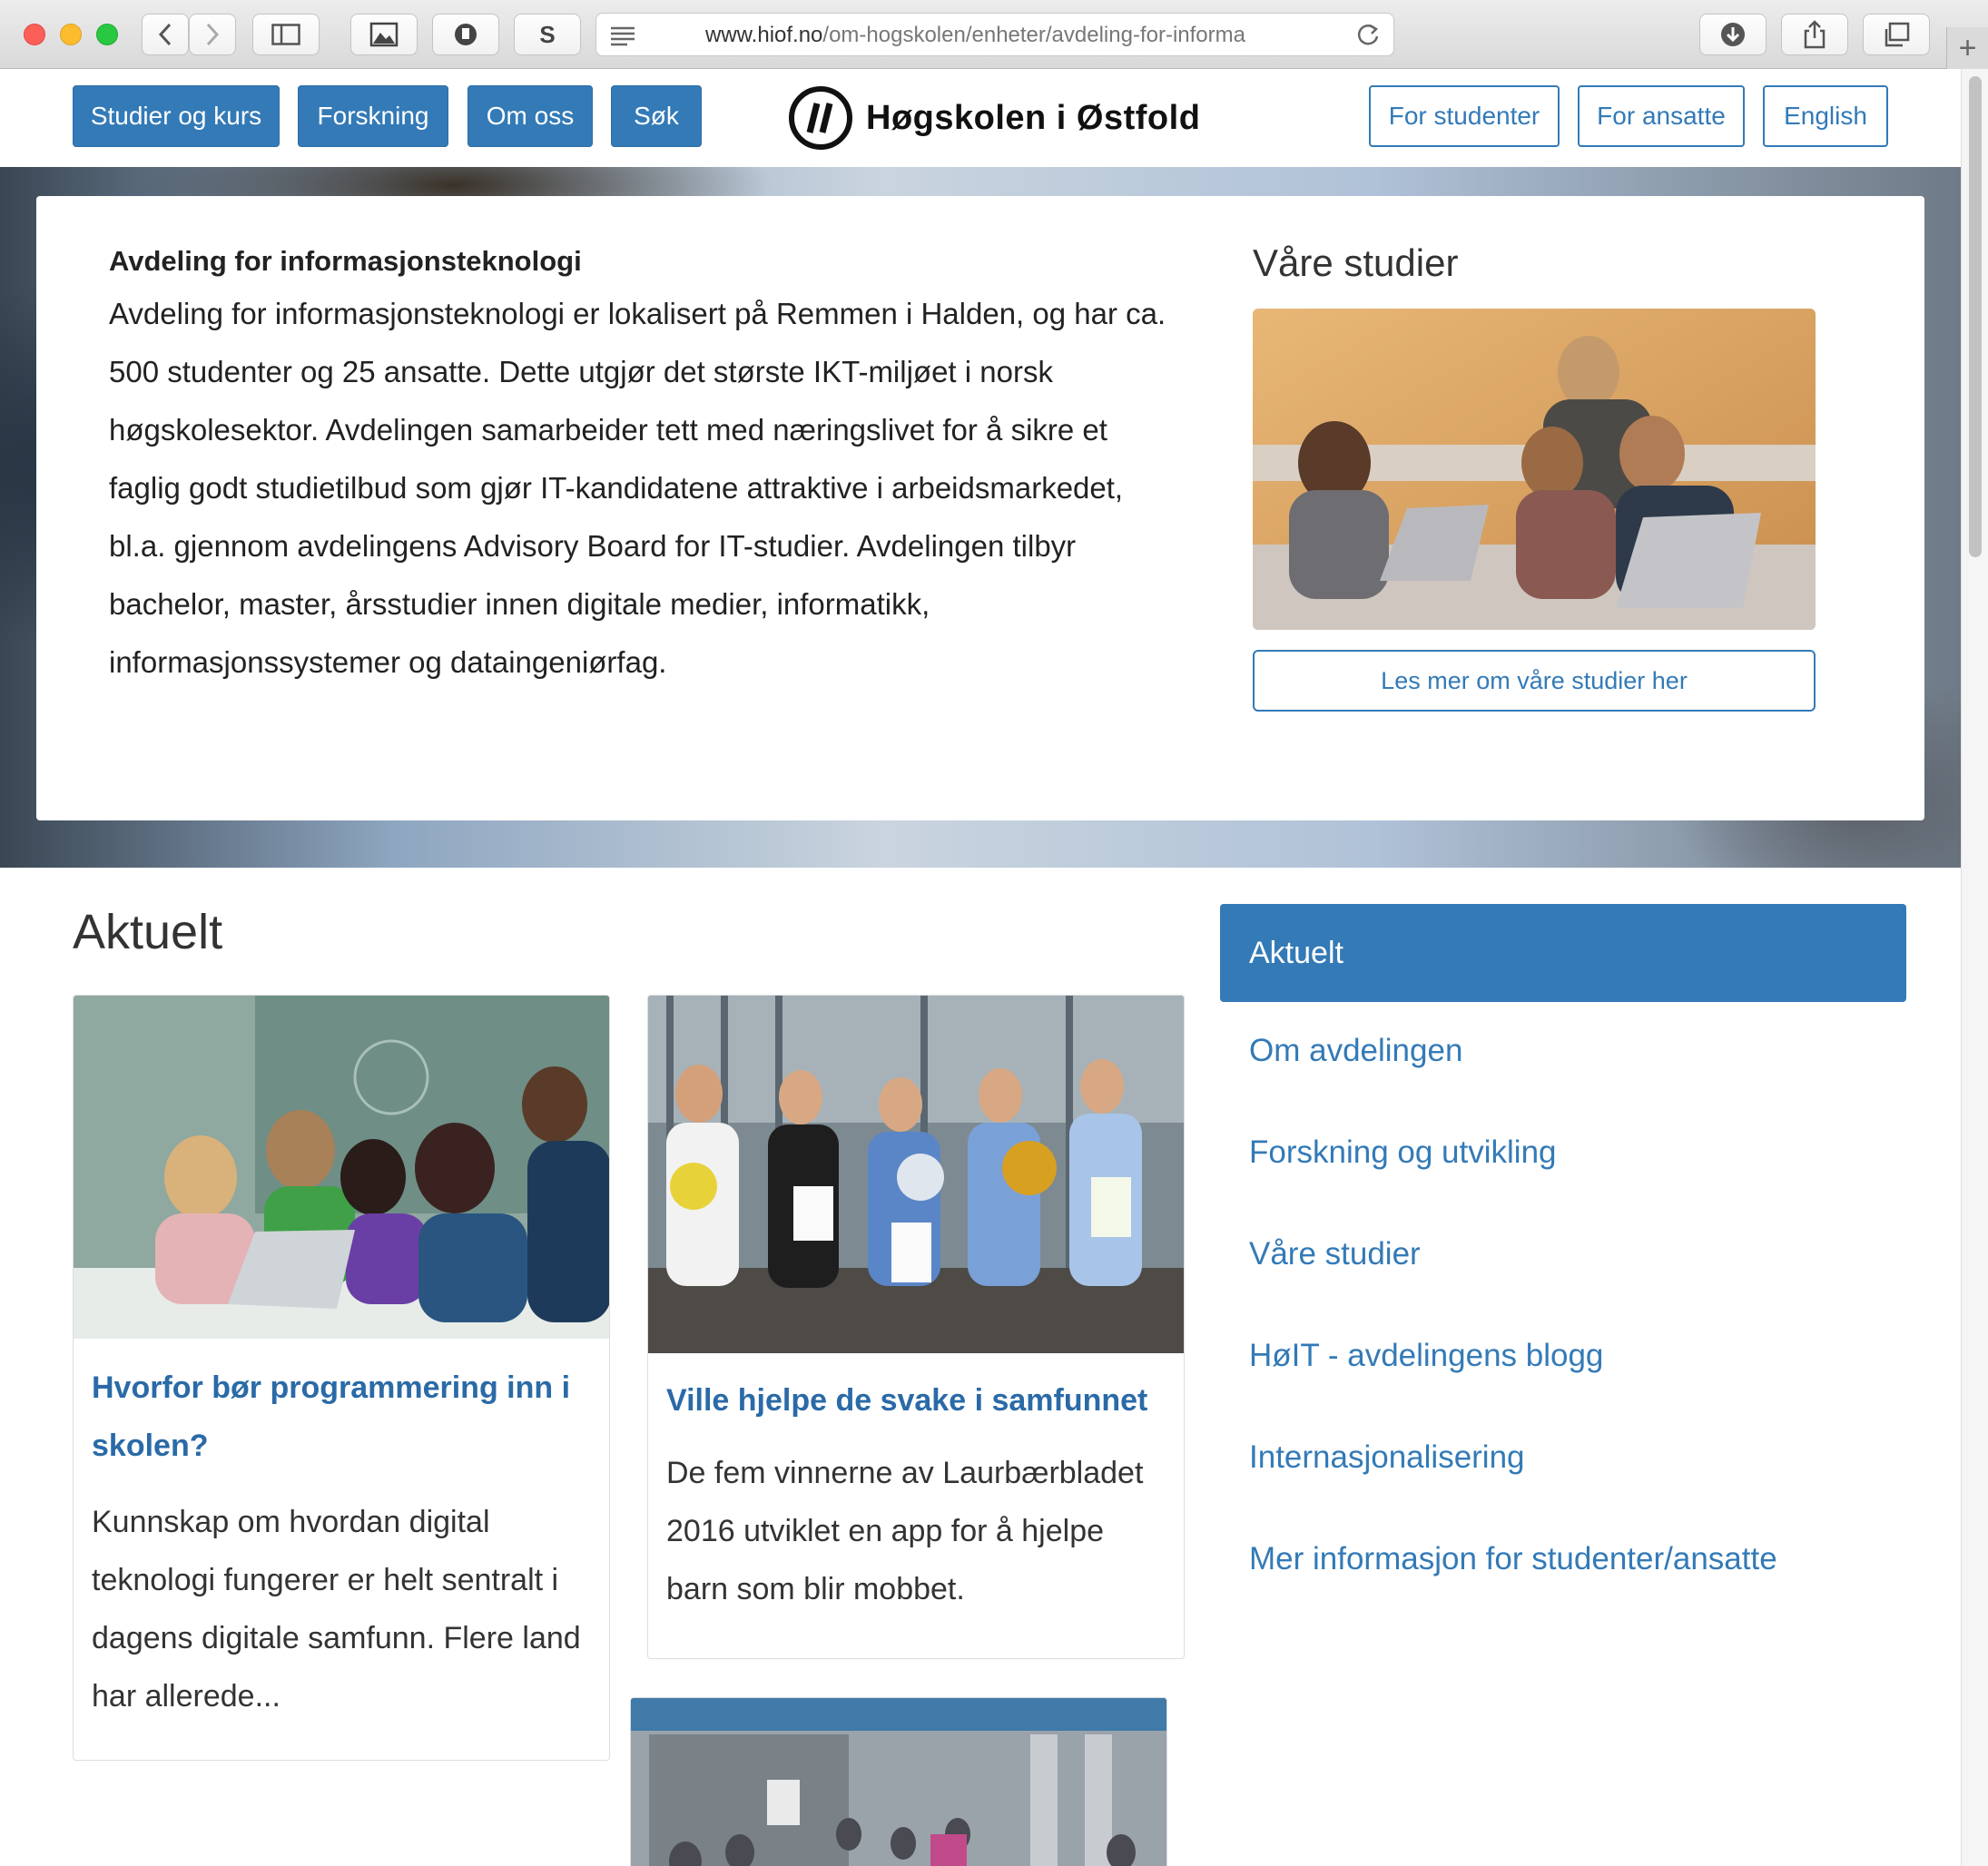 The height and width of the screenshot is (1866, 1988). I want to click on logo-text: Høgskolen i Østfold, so click(1033, 117).